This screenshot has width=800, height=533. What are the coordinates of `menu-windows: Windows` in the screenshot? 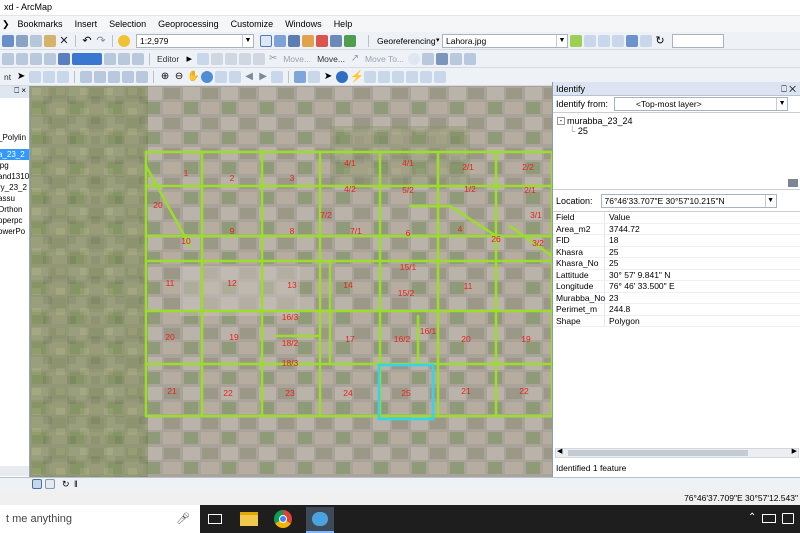 It's located at (303, 24).